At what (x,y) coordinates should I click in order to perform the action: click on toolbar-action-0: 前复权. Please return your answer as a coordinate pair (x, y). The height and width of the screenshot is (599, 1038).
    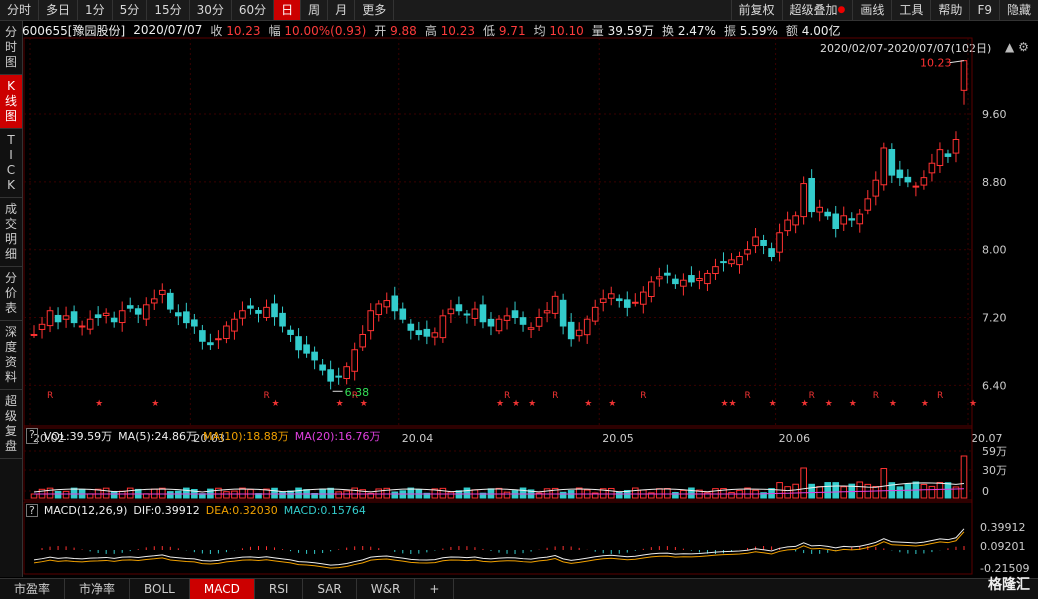
    Looking at the image, I should click on (756, 10).